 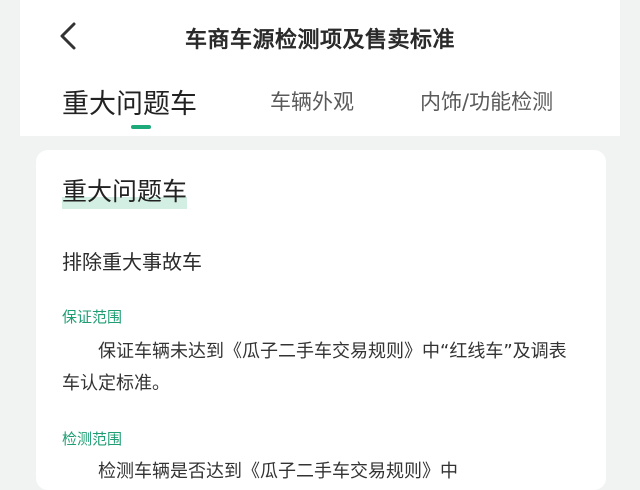 I want to click on inspection-scope-text: 检测车辆是否达到《瓜子二手车交易规则》中, so click(x=278, y=471).